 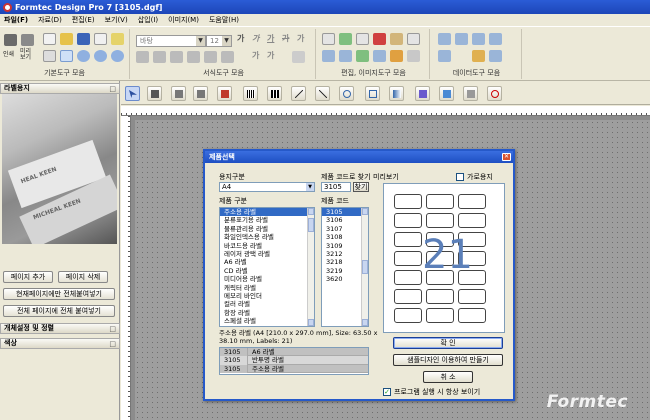 I want to click on ruler-tool-icon, so click(x=494, y=93).